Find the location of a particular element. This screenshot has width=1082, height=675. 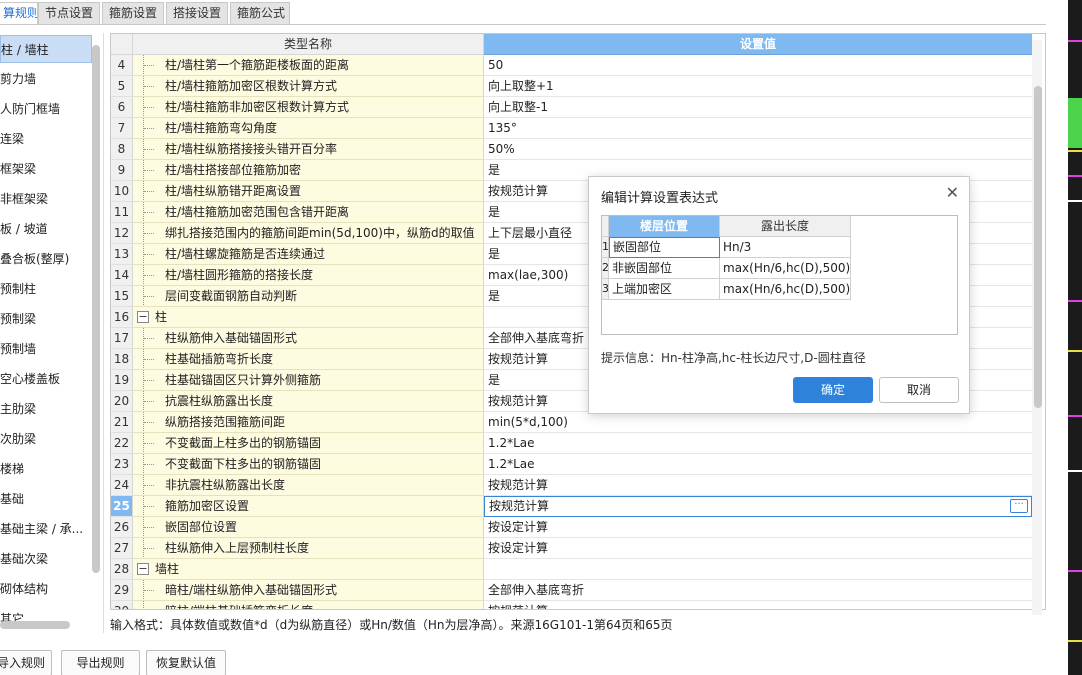

setting-value-cell: min(5*d,100) is located at coordinates (758, 422).